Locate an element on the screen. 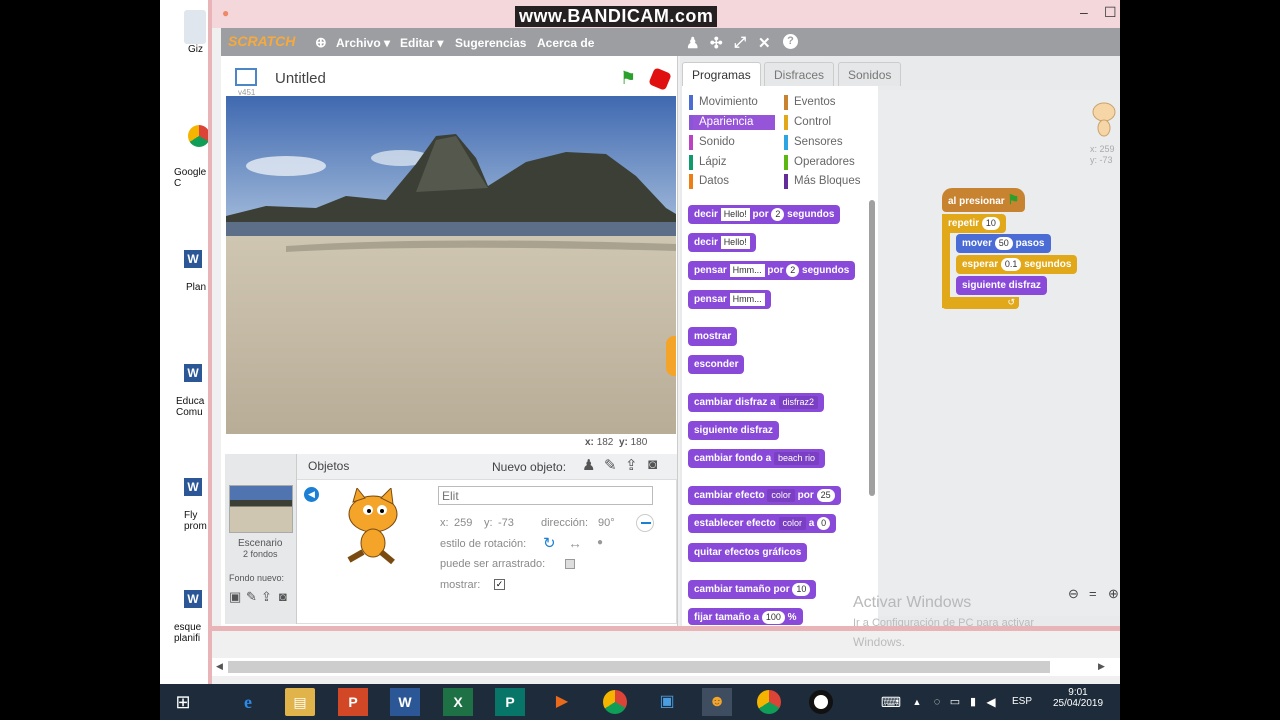 The width and height of the screenshot is (1280, 720). category-eventos: Eventos is located at coordinates (810, 102).